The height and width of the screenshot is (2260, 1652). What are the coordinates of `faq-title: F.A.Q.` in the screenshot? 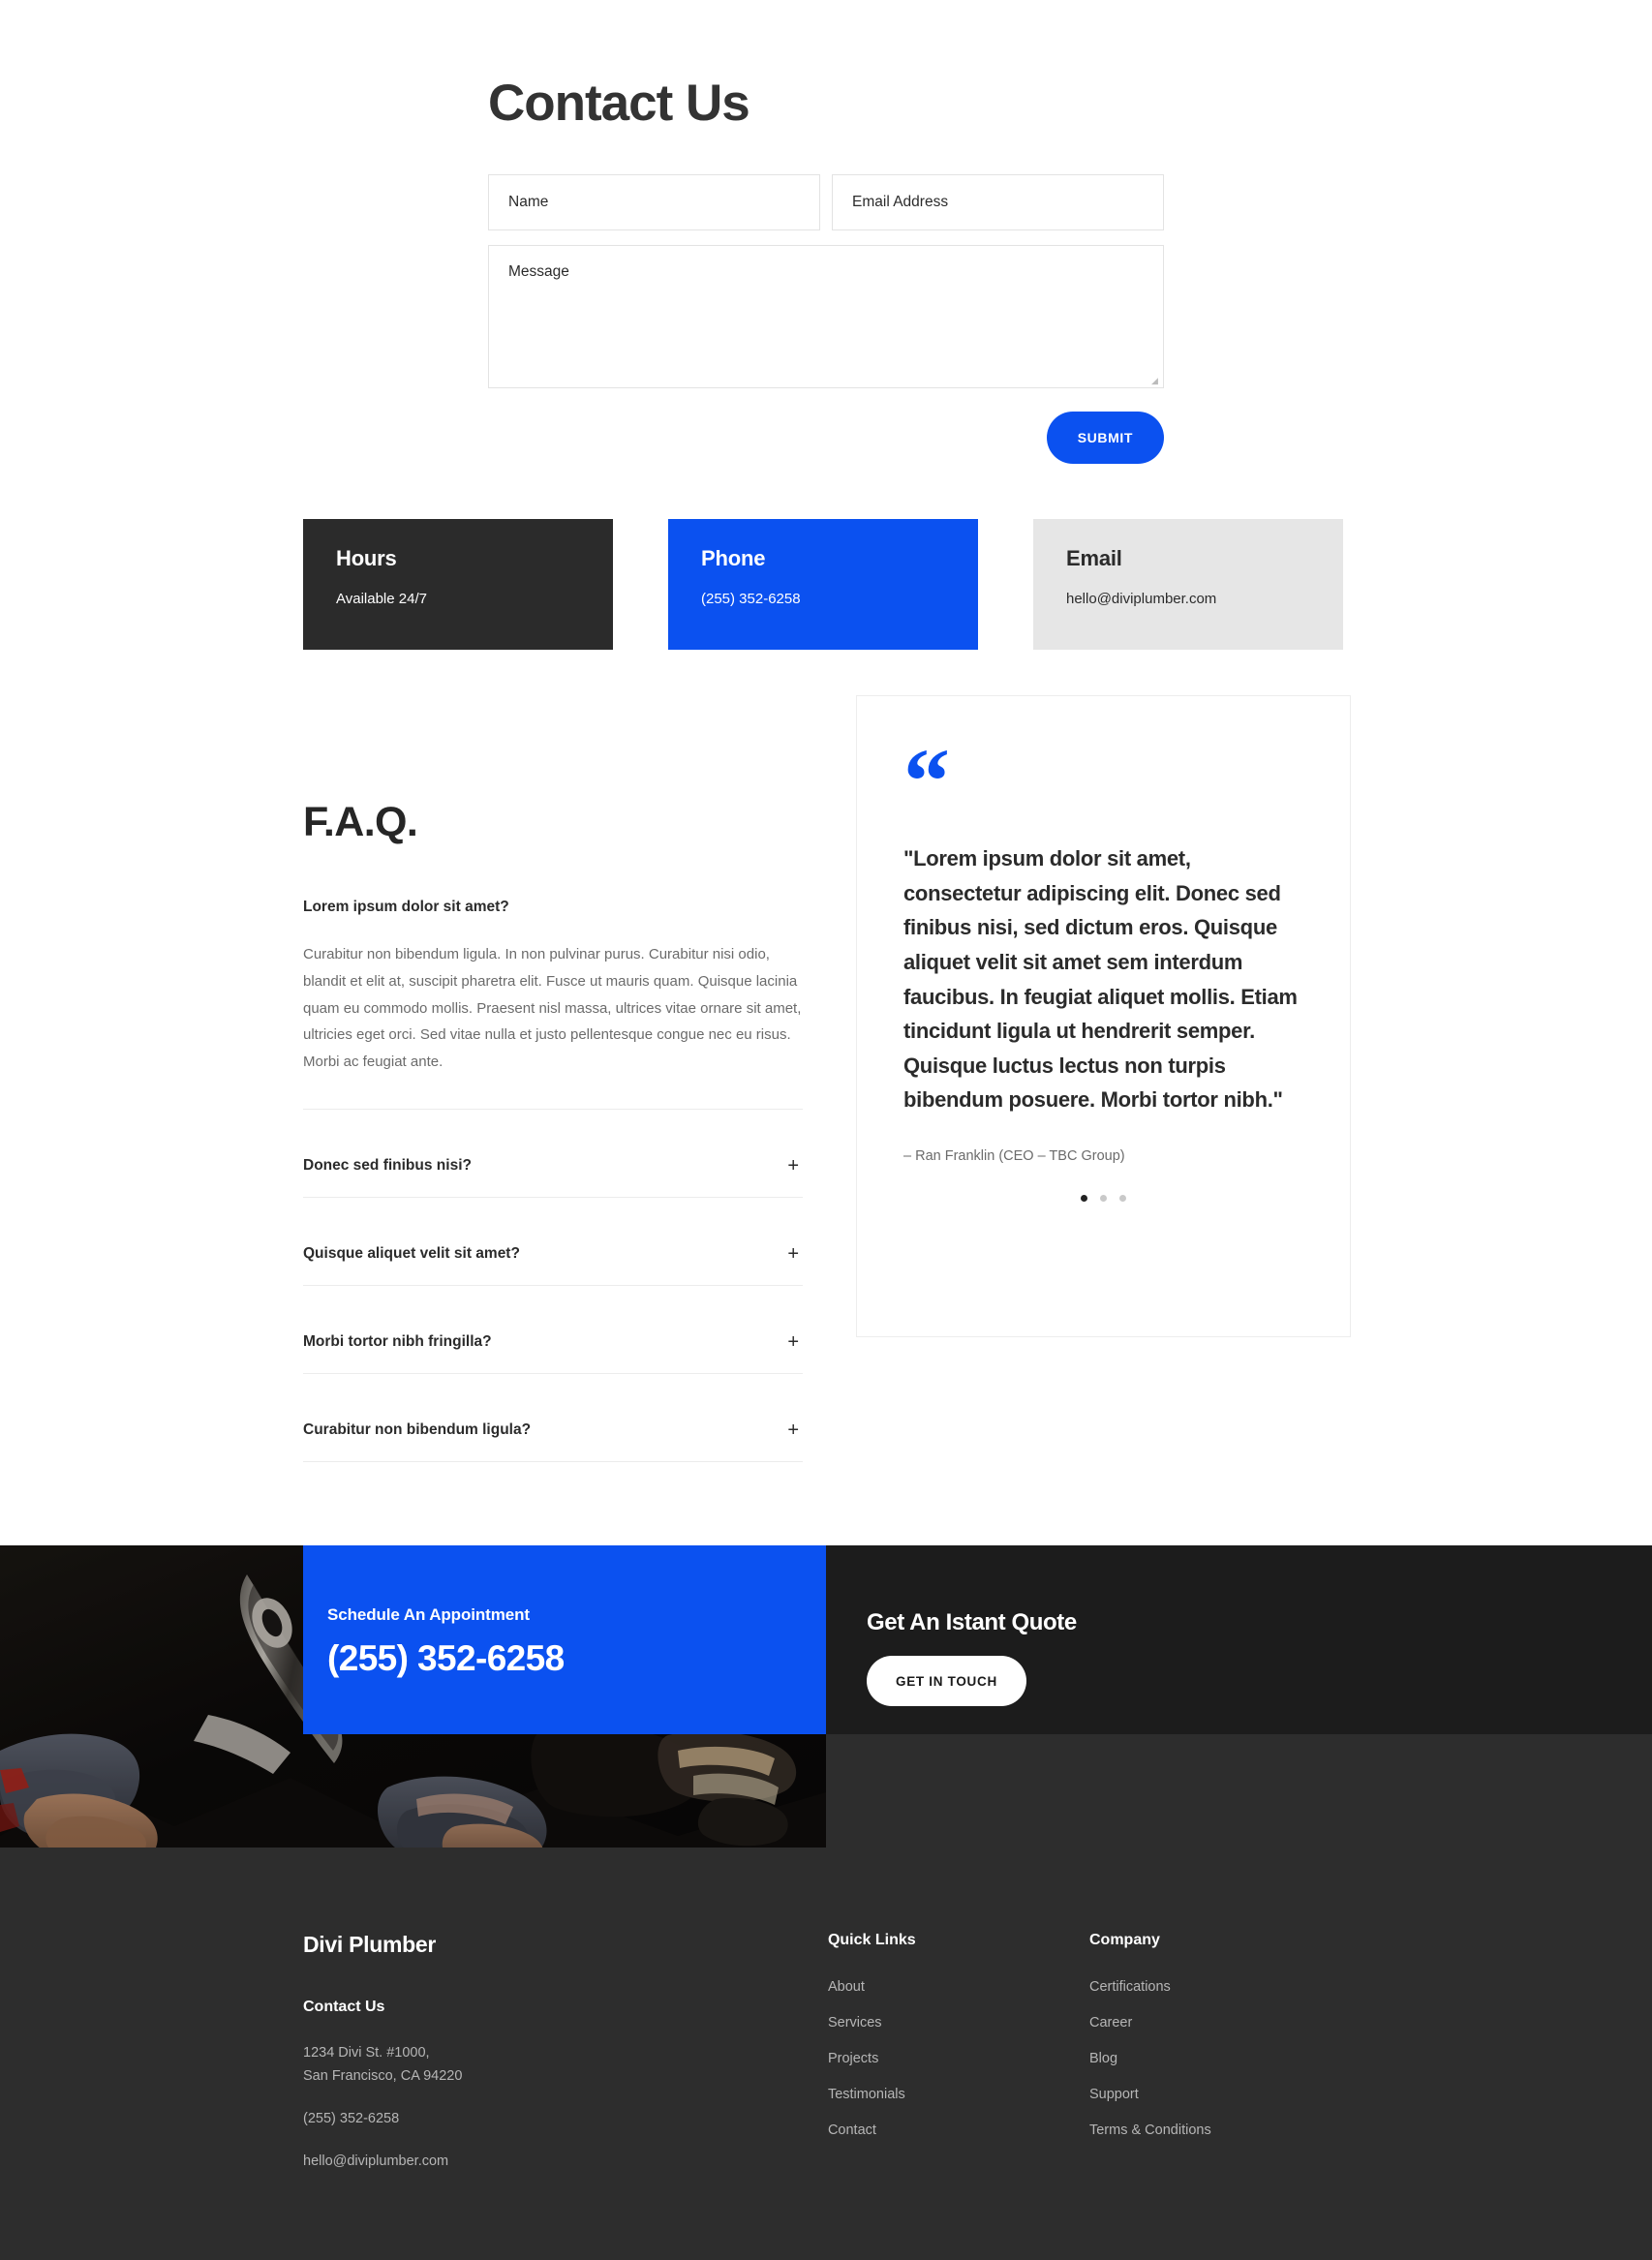 It's located at (360, 822).